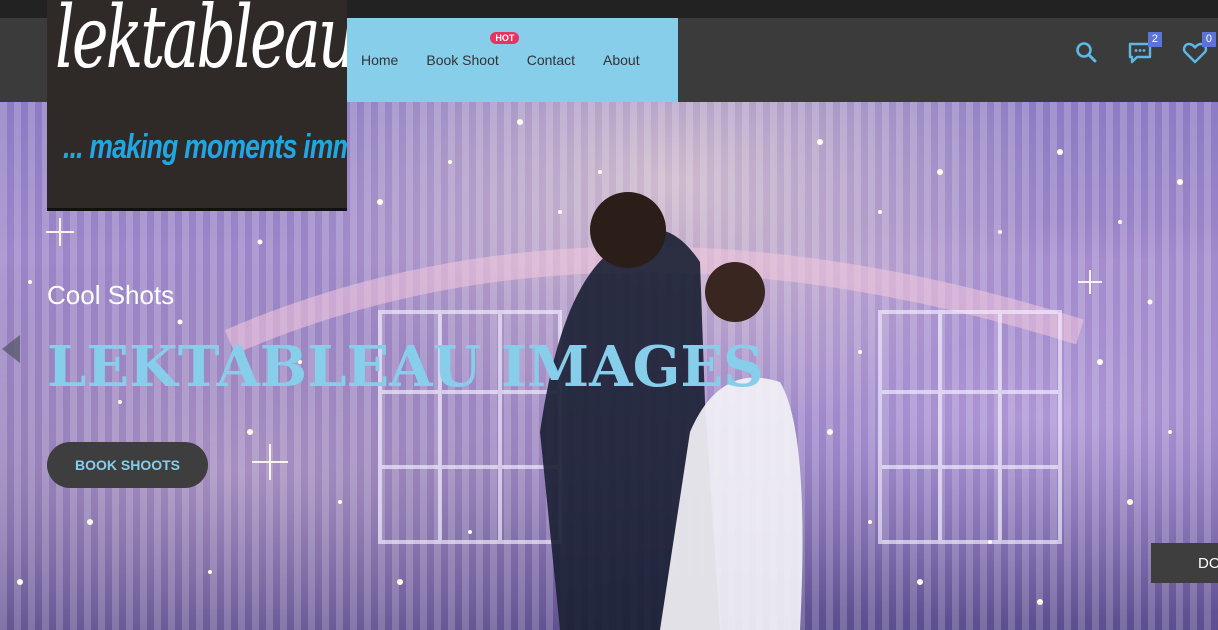 The height and width of the screenshot is (630, 1218). What do you see at coordinates (1208, 39) in the screenshot?
I see `wishlist-count-badge: 0` at bounding box center [1208, 39].